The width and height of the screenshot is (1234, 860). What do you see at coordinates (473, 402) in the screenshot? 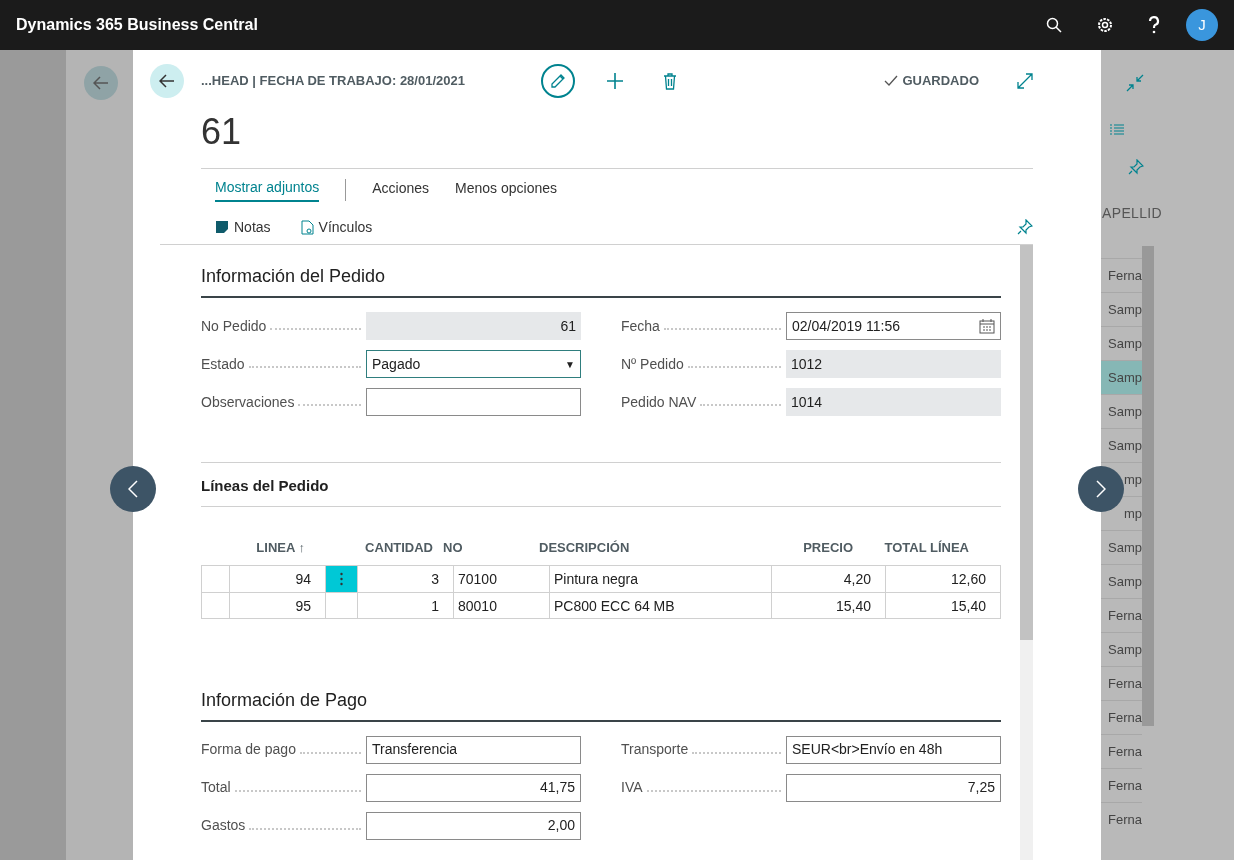
I see `input-field` at bounding box center [473, 402].